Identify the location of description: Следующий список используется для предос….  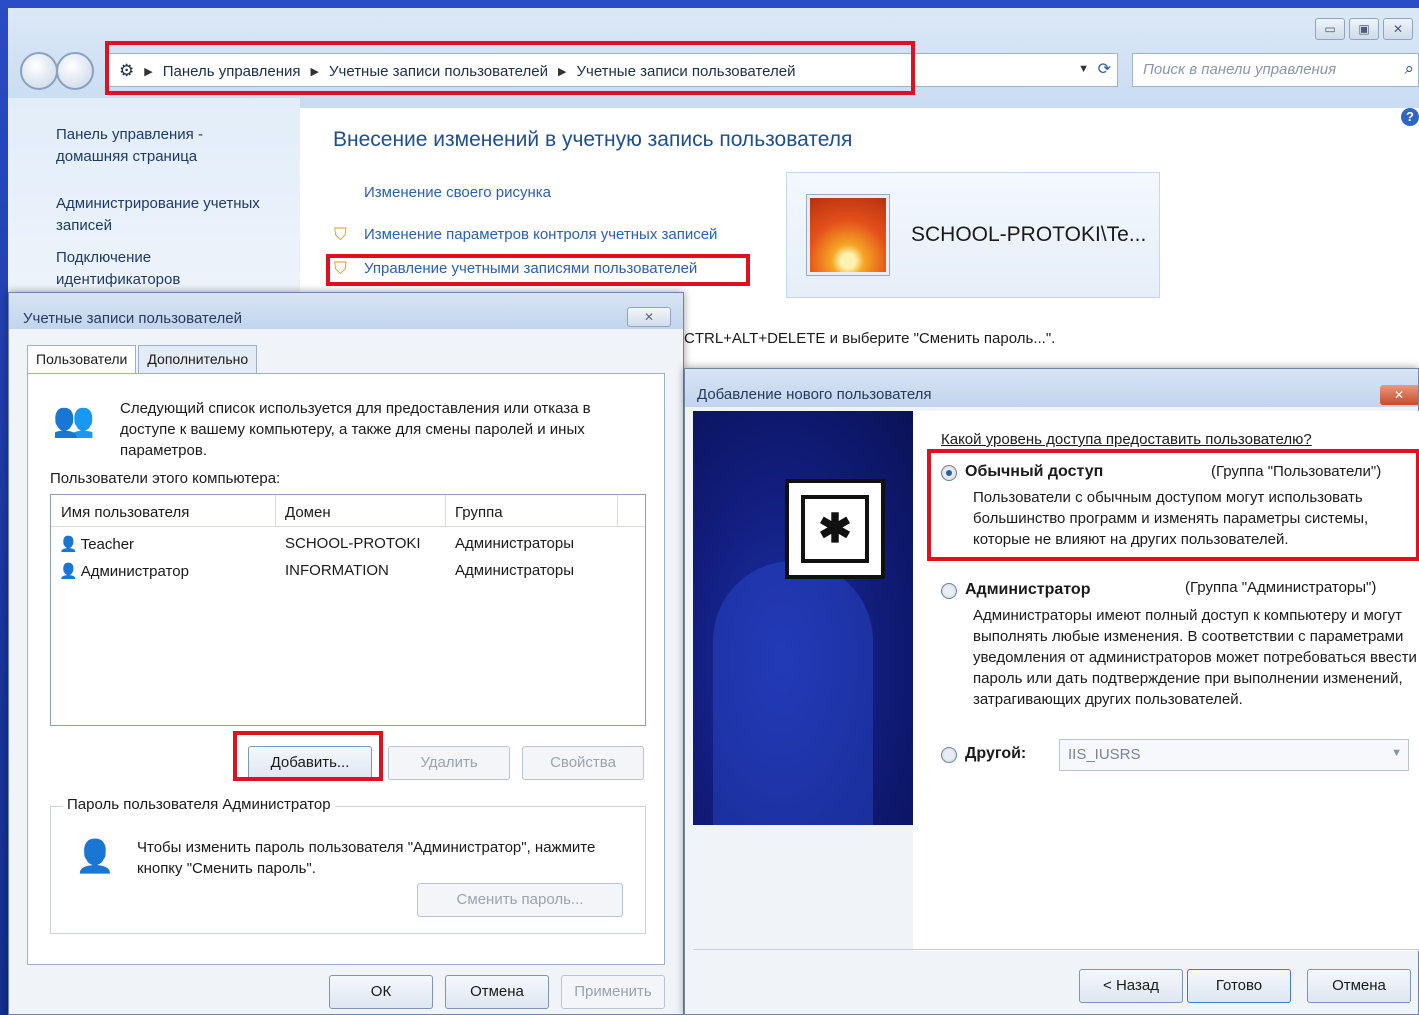
(355, 429).